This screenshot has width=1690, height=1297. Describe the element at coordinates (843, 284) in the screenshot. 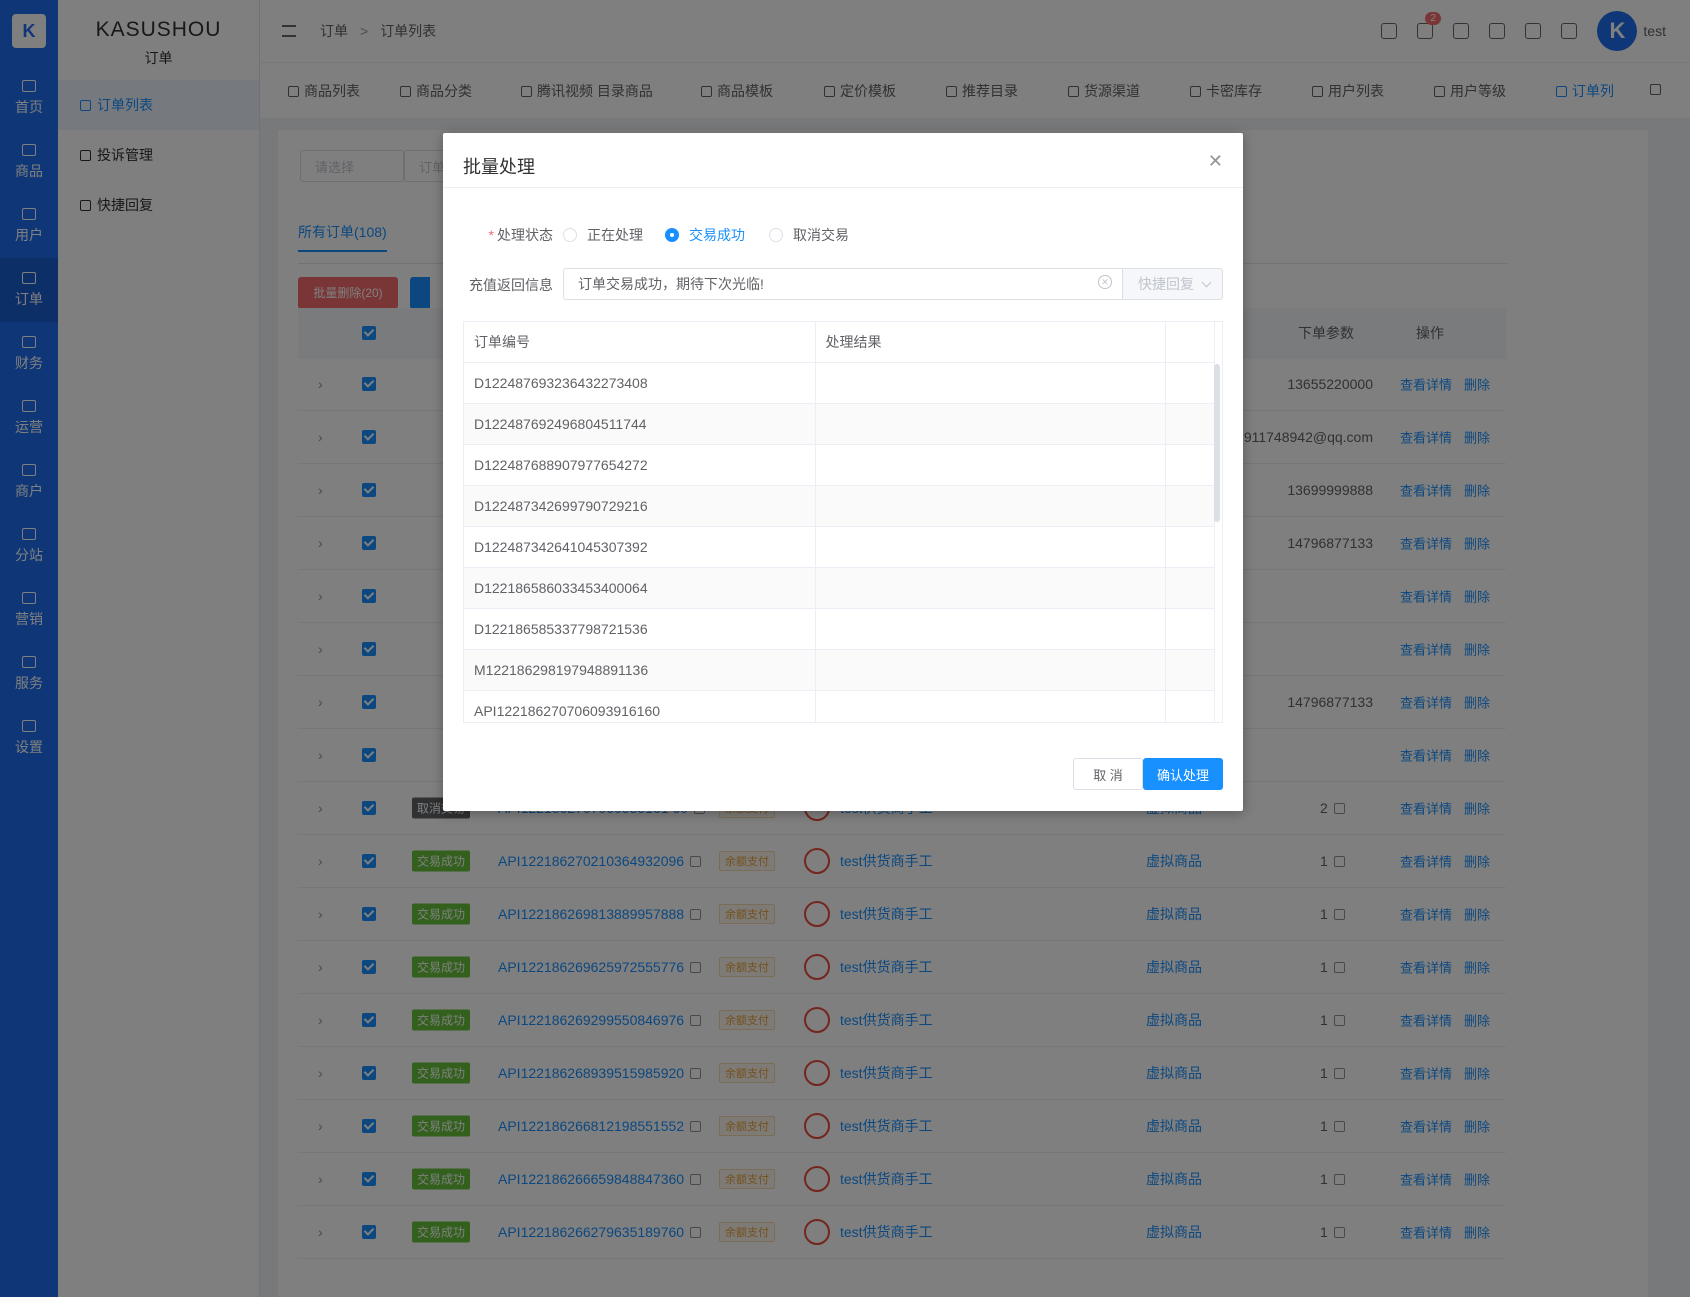

I see `message-input` at that location.